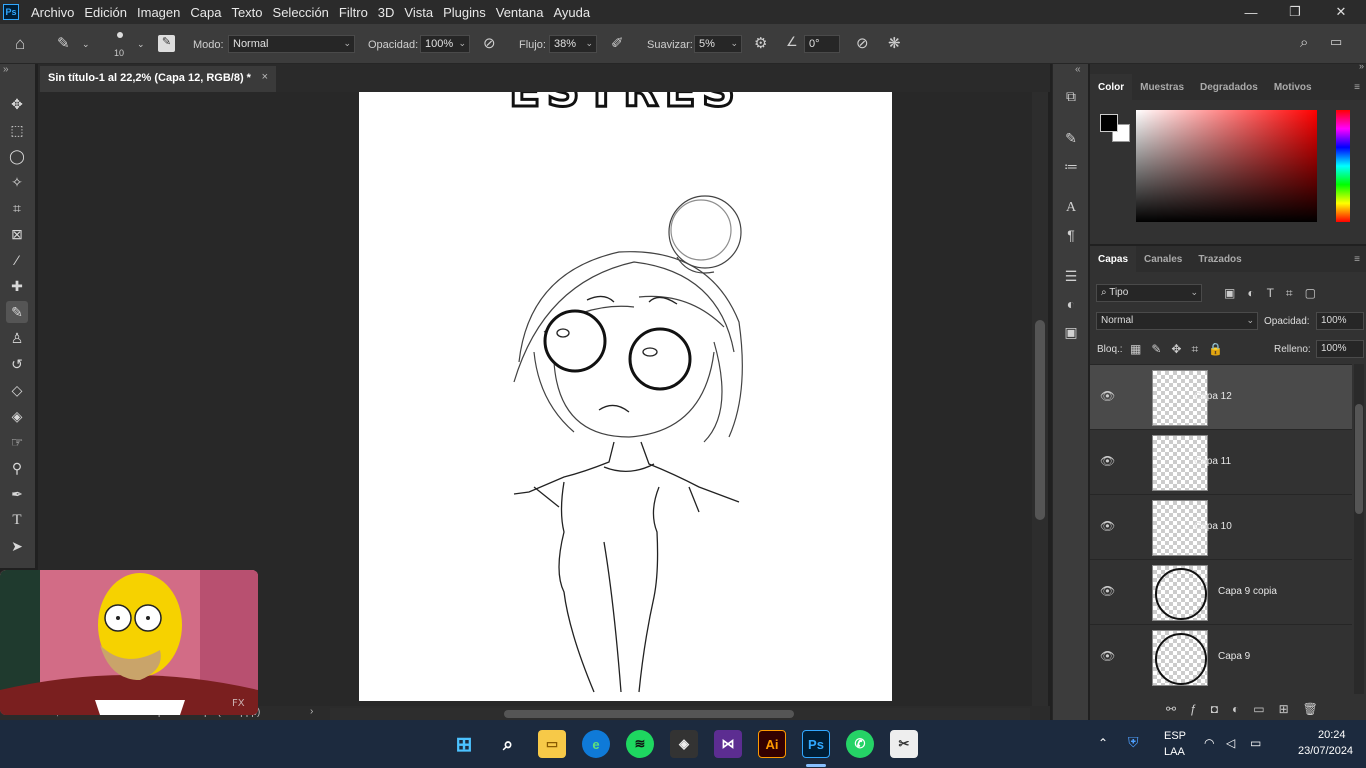 The image size is (1366, 768). What do you see at coordinates (1209, 743) in the screenshot?
I see `wifi-icon: ◠` at bounding box center [1209, 743].